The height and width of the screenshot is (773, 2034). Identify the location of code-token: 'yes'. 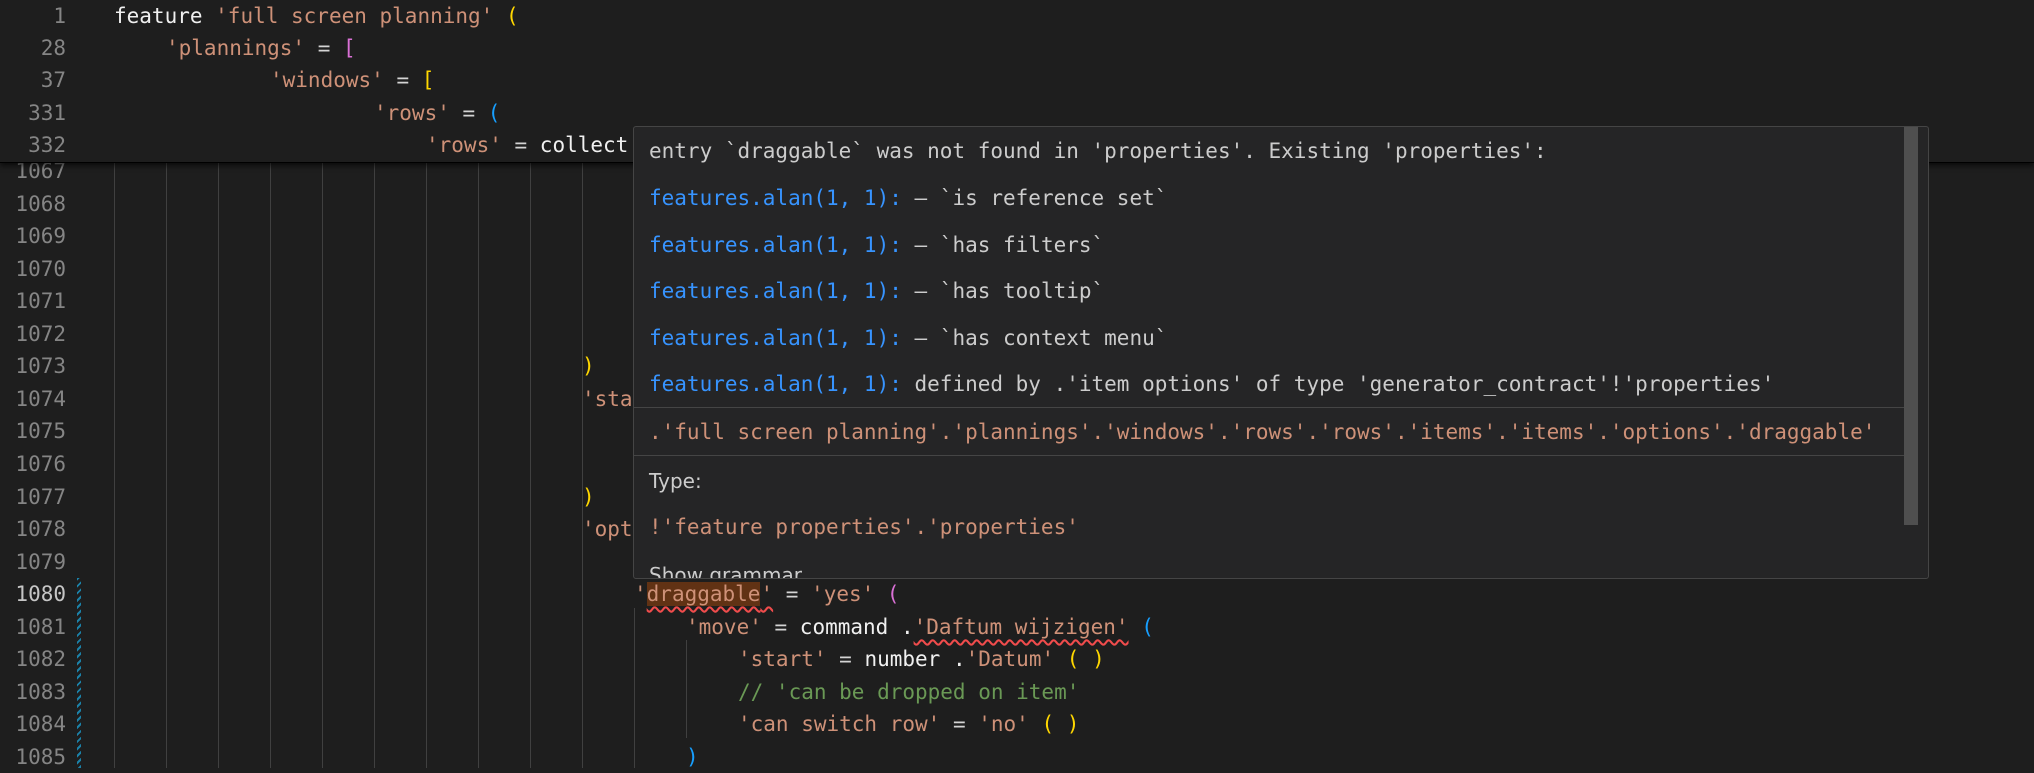
(843, 594).